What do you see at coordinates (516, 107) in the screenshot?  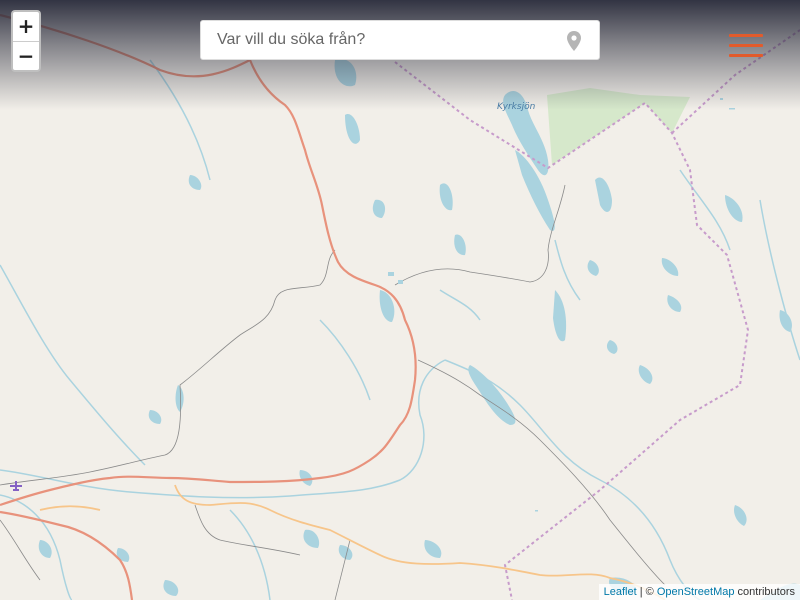 I see `lake-label-kyrksjon: Kyrksjön` at bounding box center [516, 107].